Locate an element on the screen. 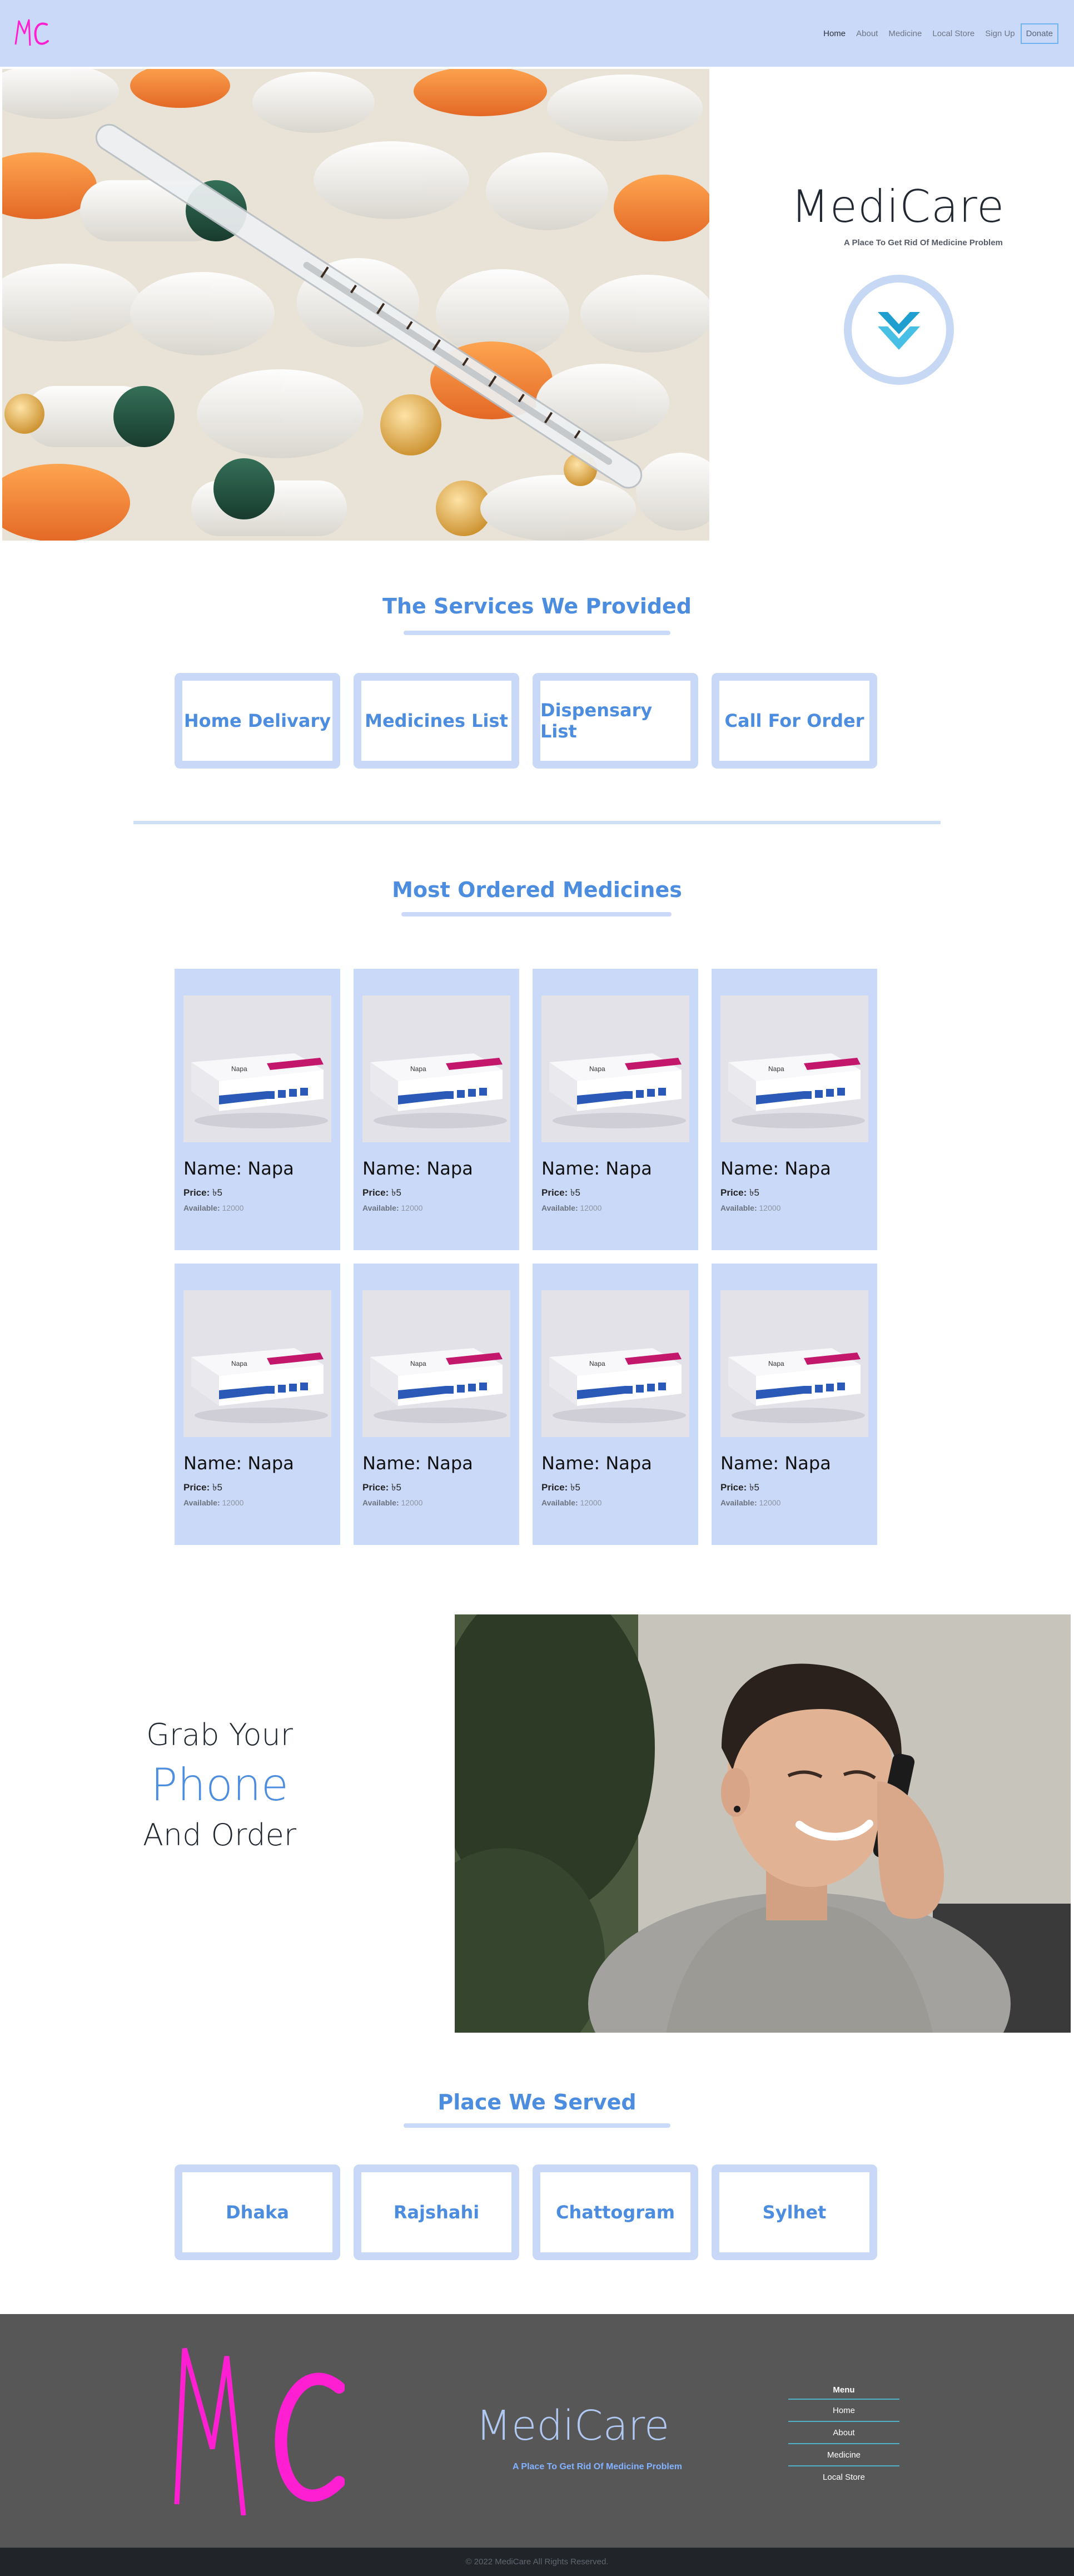  nav-link-home: Home is located at coordinates (834, 33).